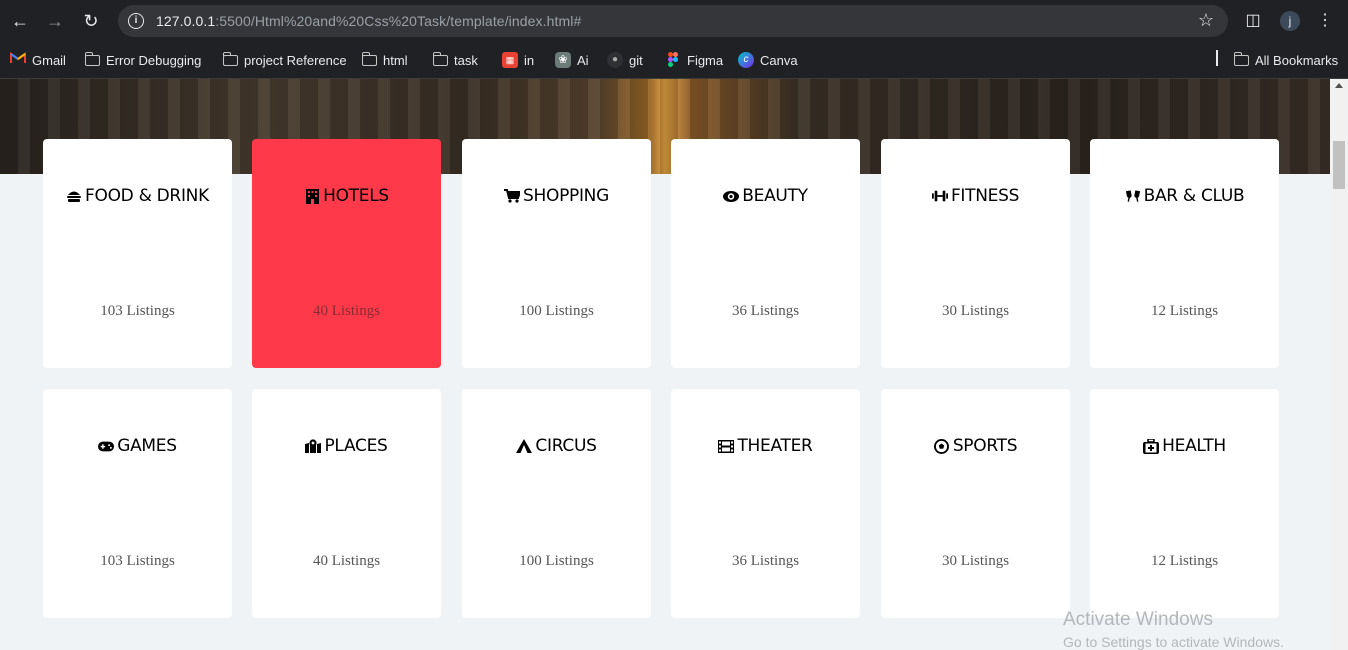  Describe the element at coordinates (1173, 642) in the screenshot. I see `activate-windows-subtitle: Go to Settings to activate Windows.` at that location.